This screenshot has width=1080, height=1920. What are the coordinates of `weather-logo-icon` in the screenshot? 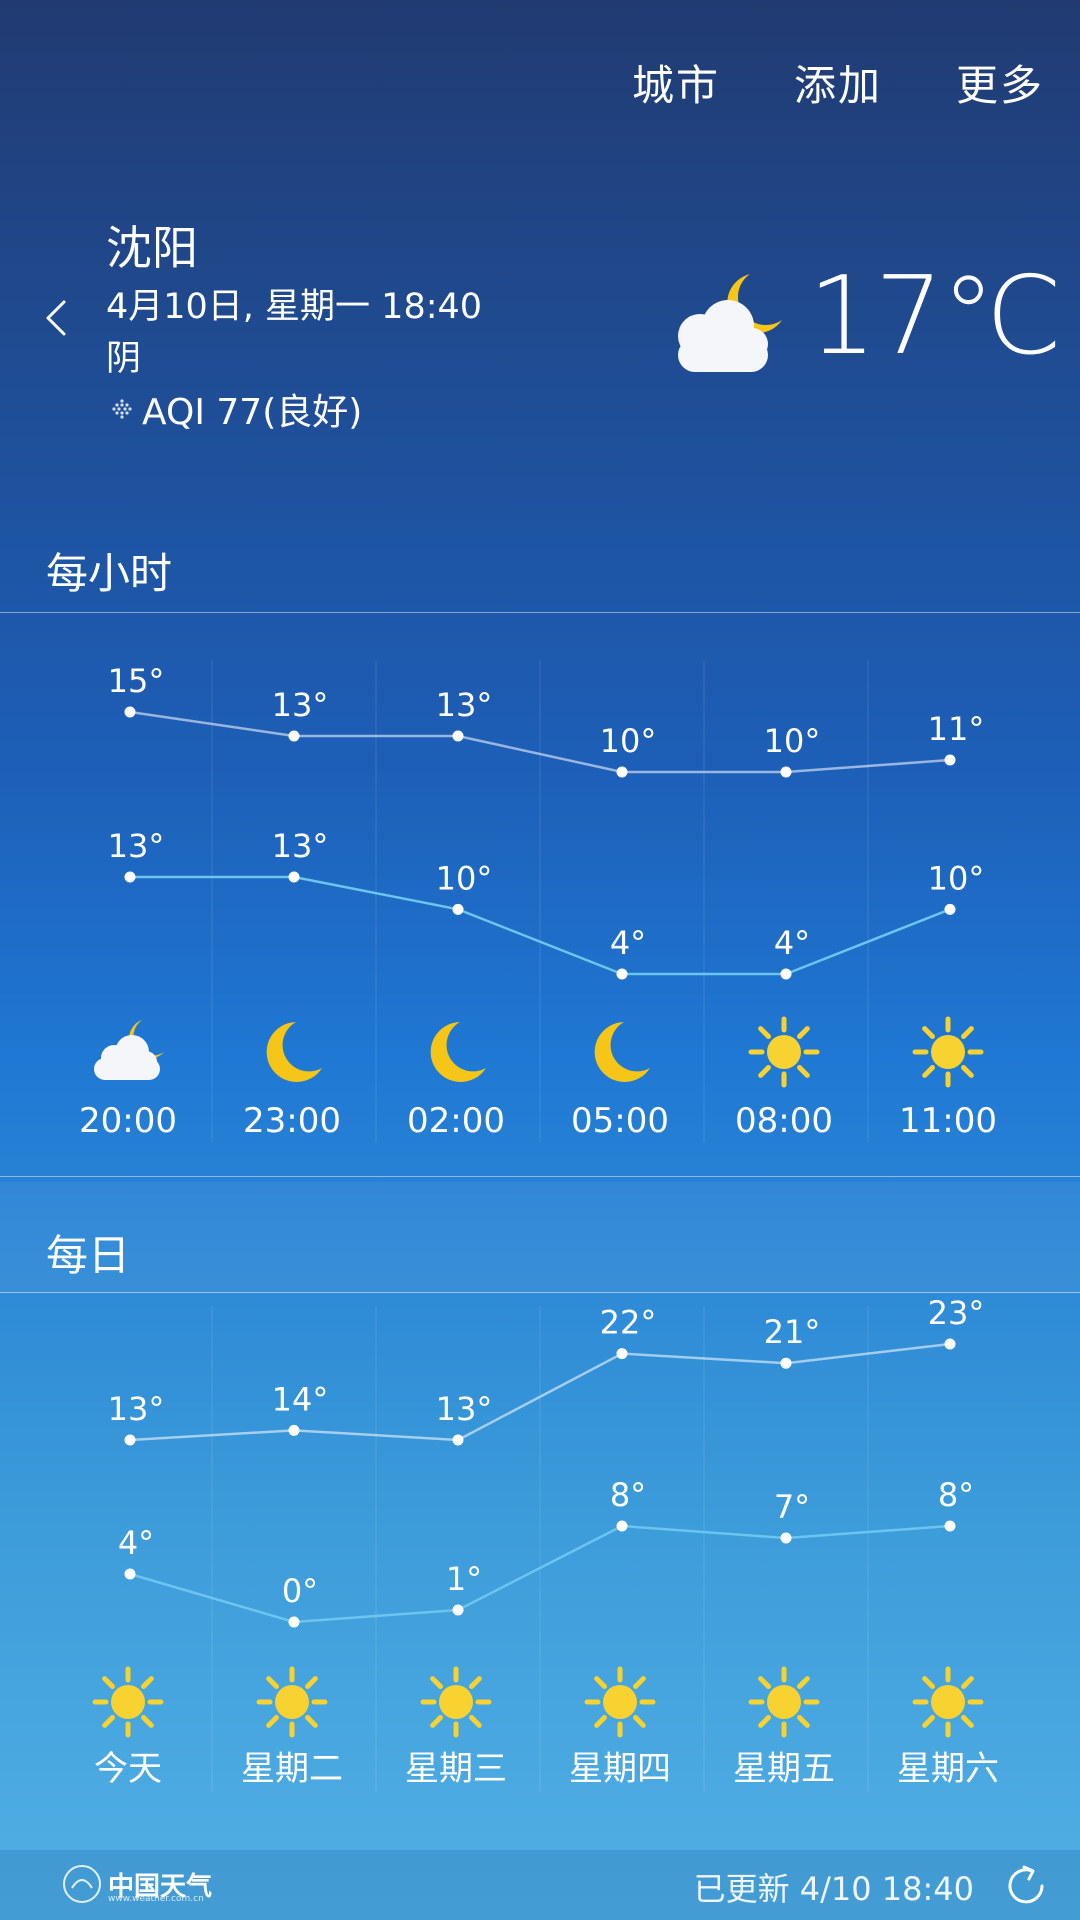 It's located at (82, 1884).